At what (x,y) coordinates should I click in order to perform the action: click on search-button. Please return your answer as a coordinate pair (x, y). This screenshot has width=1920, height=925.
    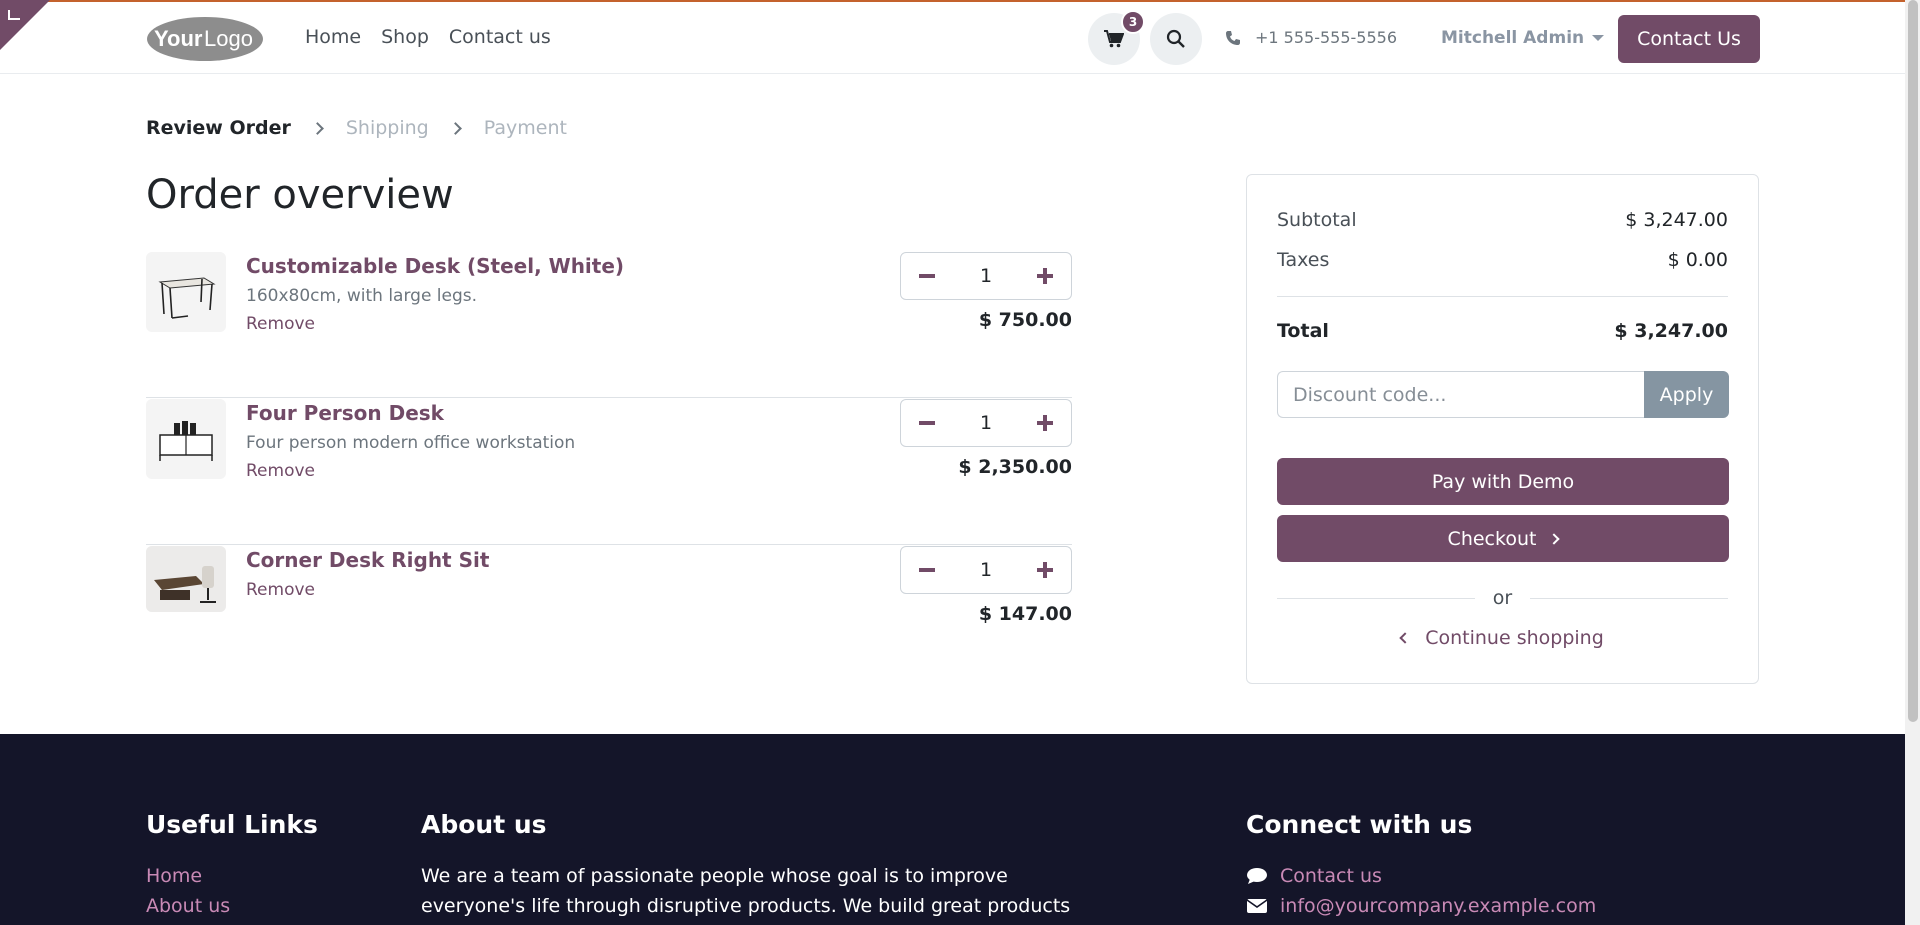
    Looking at the image, I should click on (1176, 39).